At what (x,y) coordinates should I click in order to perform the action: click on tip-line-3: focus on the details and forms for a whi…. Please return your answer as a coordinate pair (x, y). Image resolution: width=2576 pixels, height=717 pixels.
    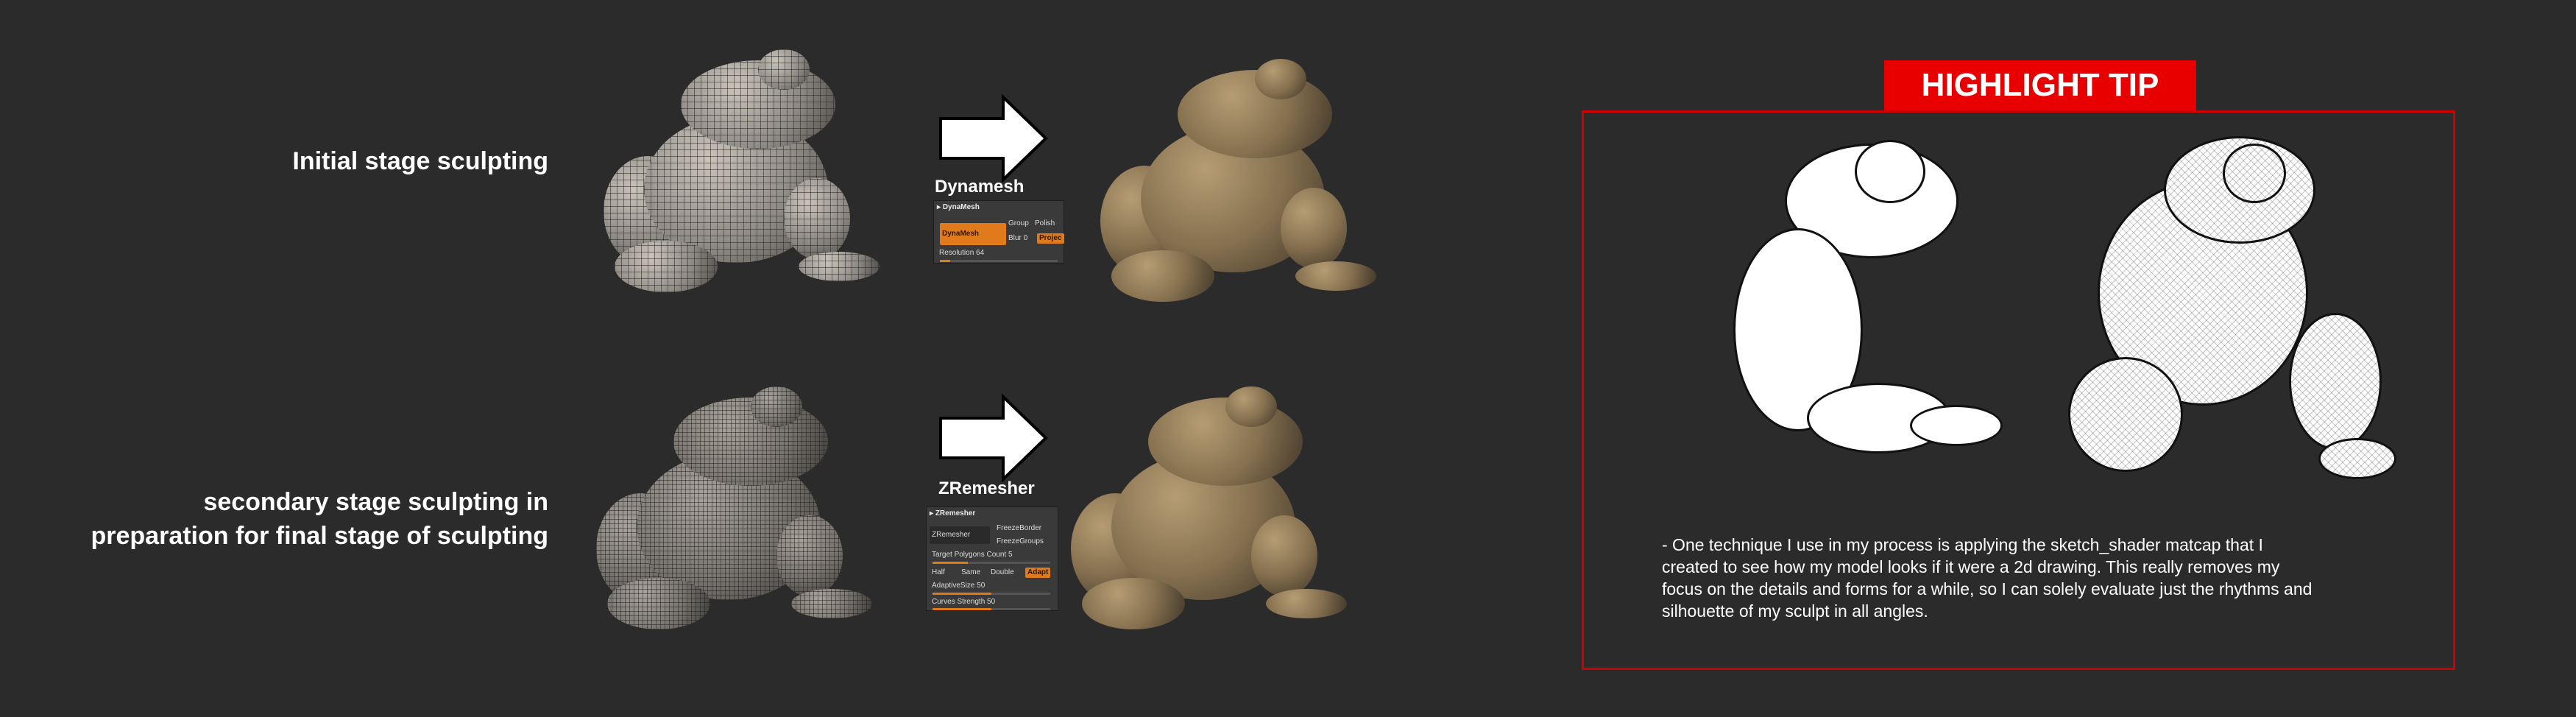
    Looking at the image, I should click on (1988, 589).